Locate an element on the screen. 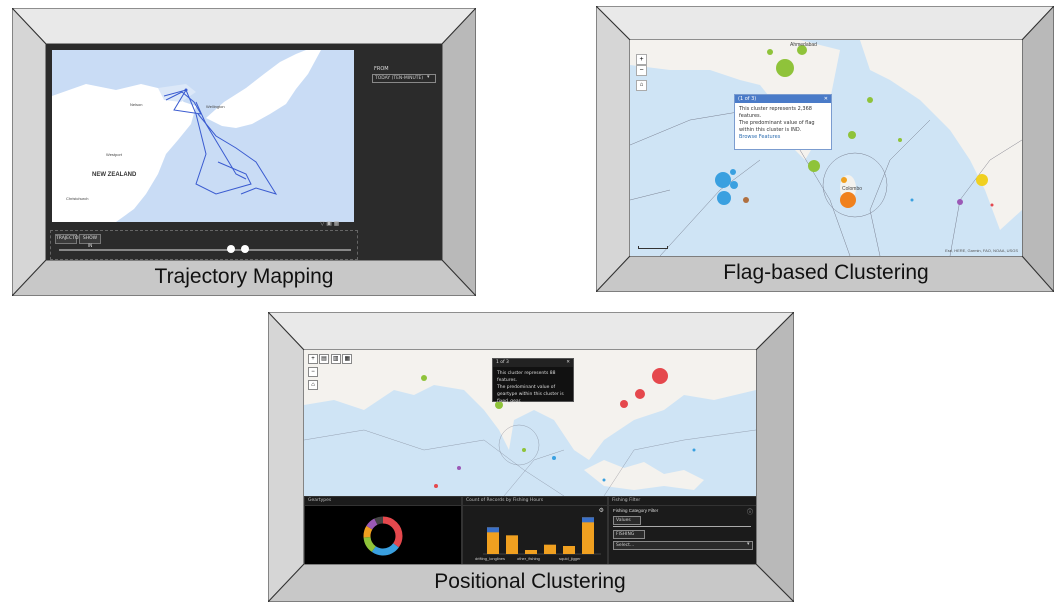 This screenshot has width=1057, height=605. timeline-panel: TRAJECTORY SHOW IN is located at coordinates (204, 245).